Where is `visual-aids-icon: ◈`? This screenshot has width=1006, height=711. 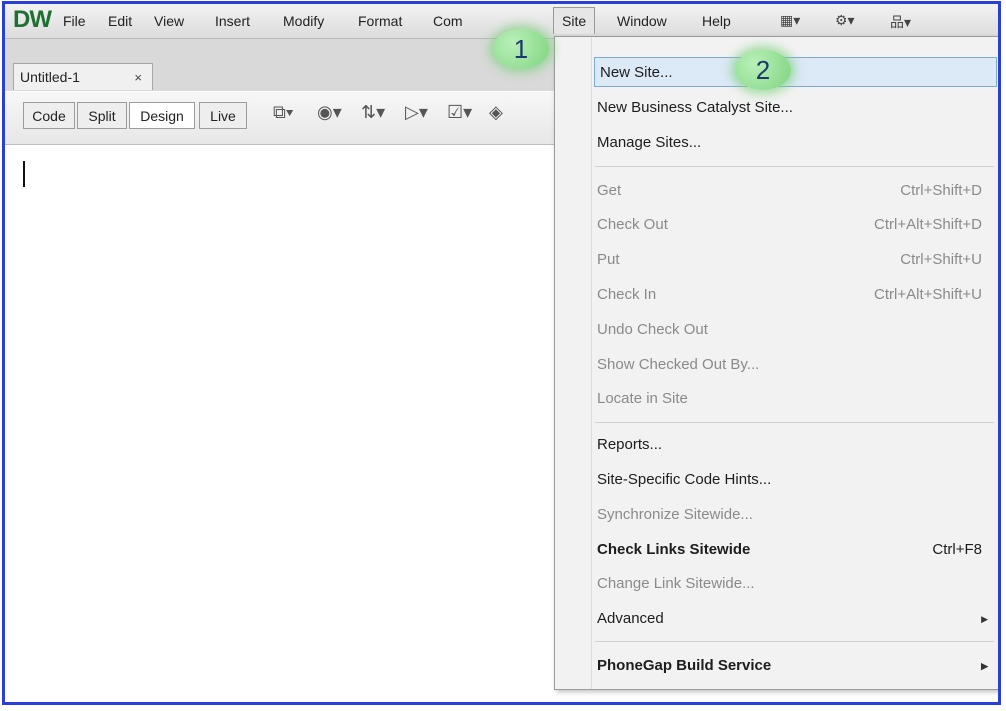
visual-aids-icon: ◈ is located at coordinates (496, 112).